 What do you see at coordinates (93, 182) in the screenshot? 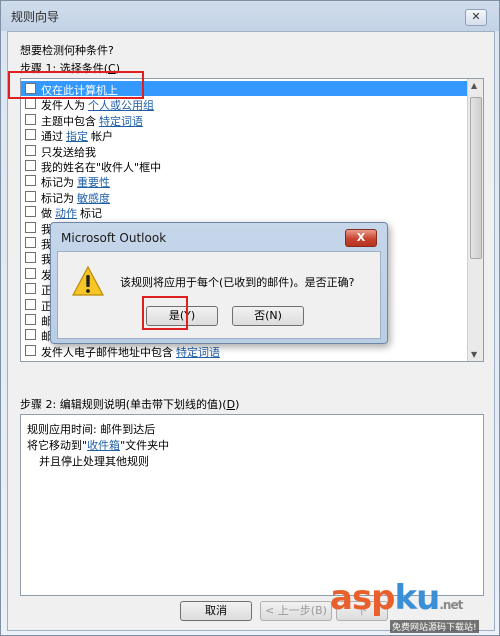
I see `condition-link: 重要性` at bounding box center [93, 182].